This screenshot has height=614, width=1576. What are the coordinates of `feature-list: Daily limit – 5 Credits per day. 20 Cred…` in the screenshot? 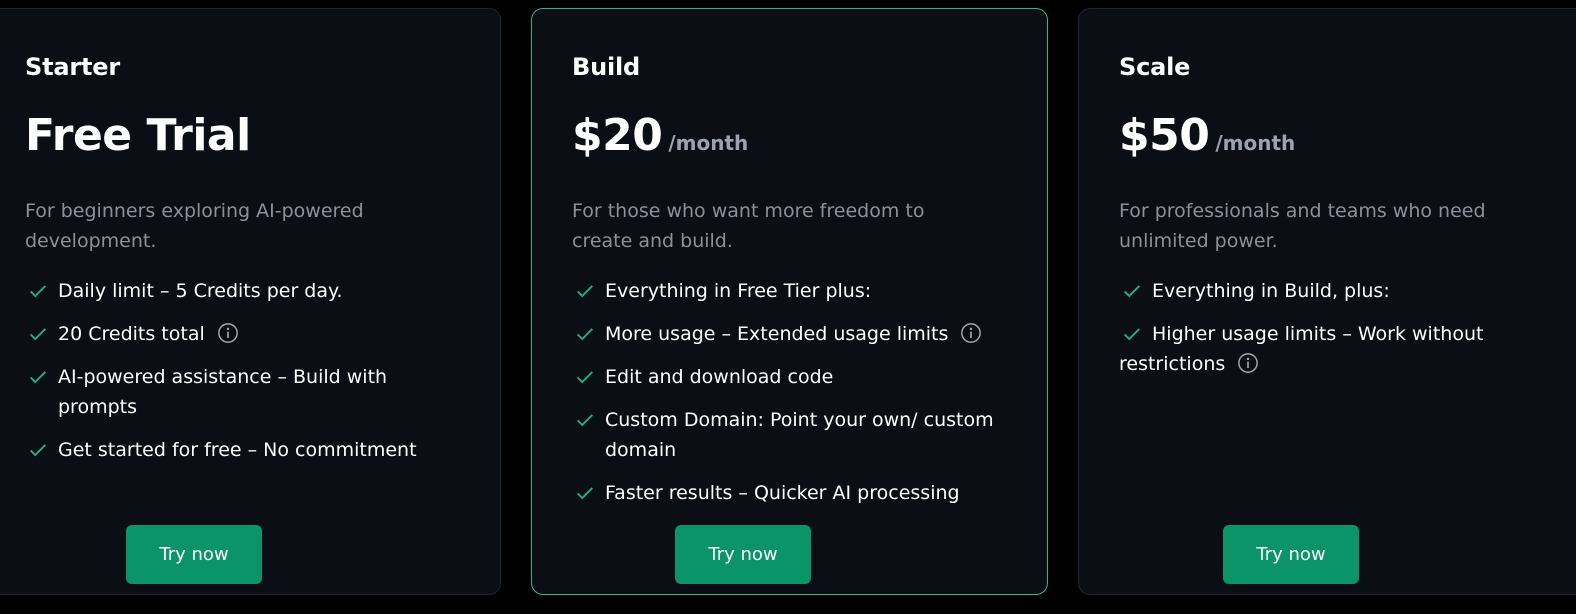 It's located at (242, 377).